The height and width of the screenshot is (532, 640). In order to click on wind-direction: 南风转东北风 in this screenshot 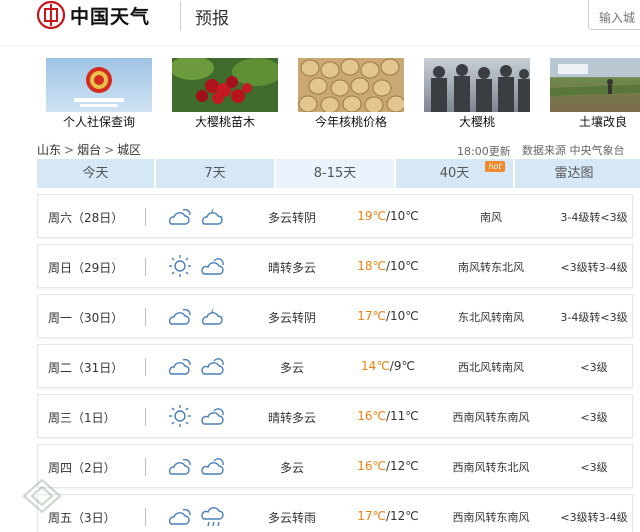, I will do `click(491, 267)`.